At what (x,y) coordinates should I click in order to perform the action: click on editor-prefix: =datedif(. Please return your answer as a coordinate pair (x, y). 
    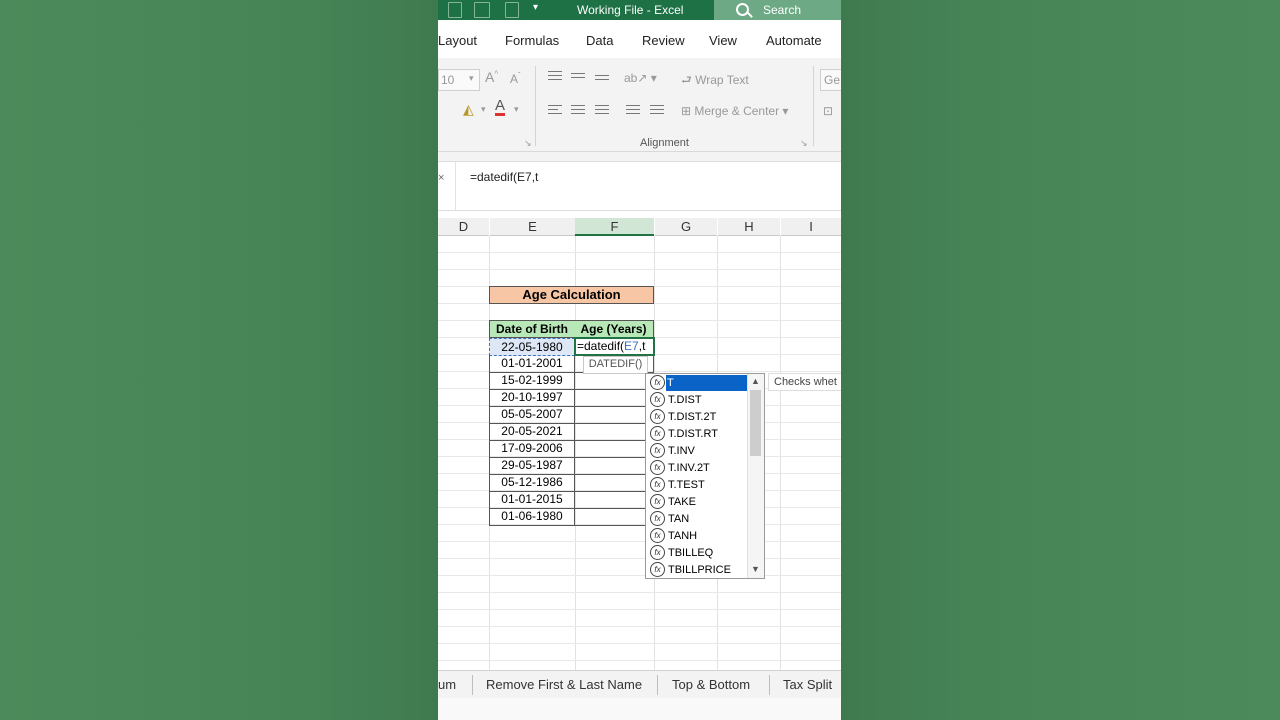
    Looking at the image, I should click on (601, 346).